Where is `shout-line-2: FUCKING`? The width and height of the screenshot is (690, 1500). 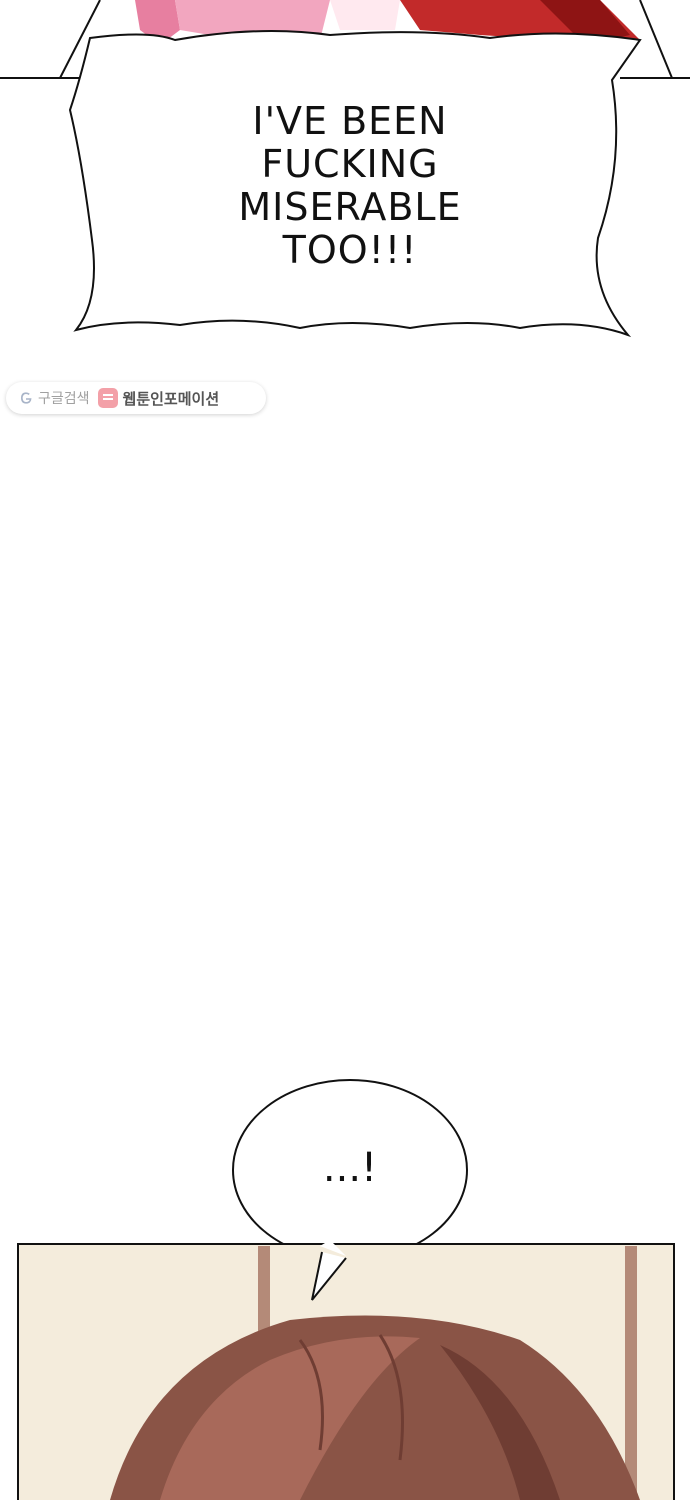
shout-line-2: FUCKING is located at coordinates (350, 164).